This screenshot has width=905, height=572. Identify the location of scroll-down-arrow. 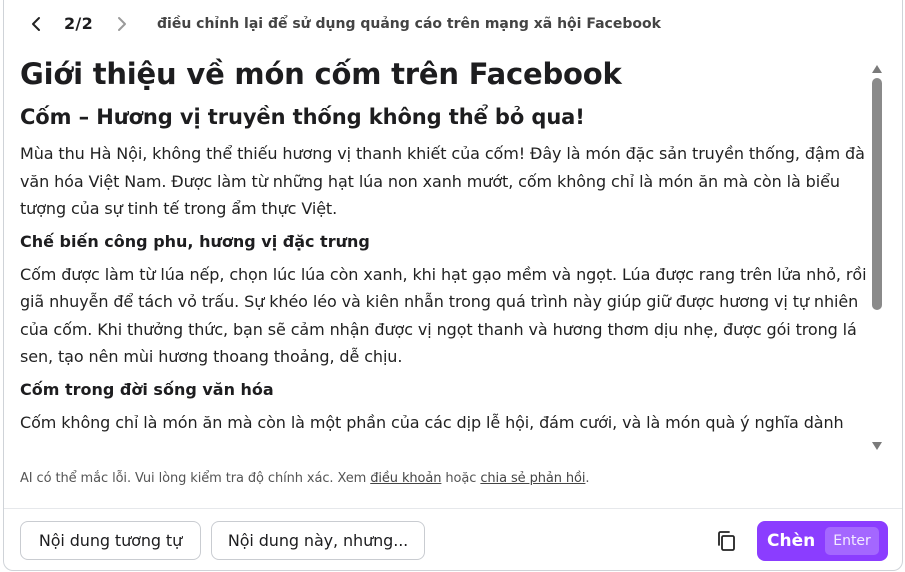
(877, 443).